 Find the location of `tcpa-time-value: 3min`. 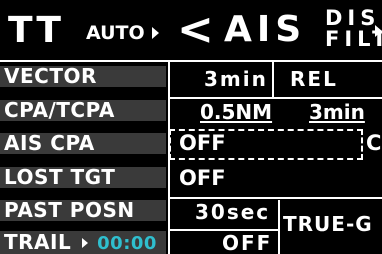

tcpa-time-value: 3min is located at coordinates (337, 112).